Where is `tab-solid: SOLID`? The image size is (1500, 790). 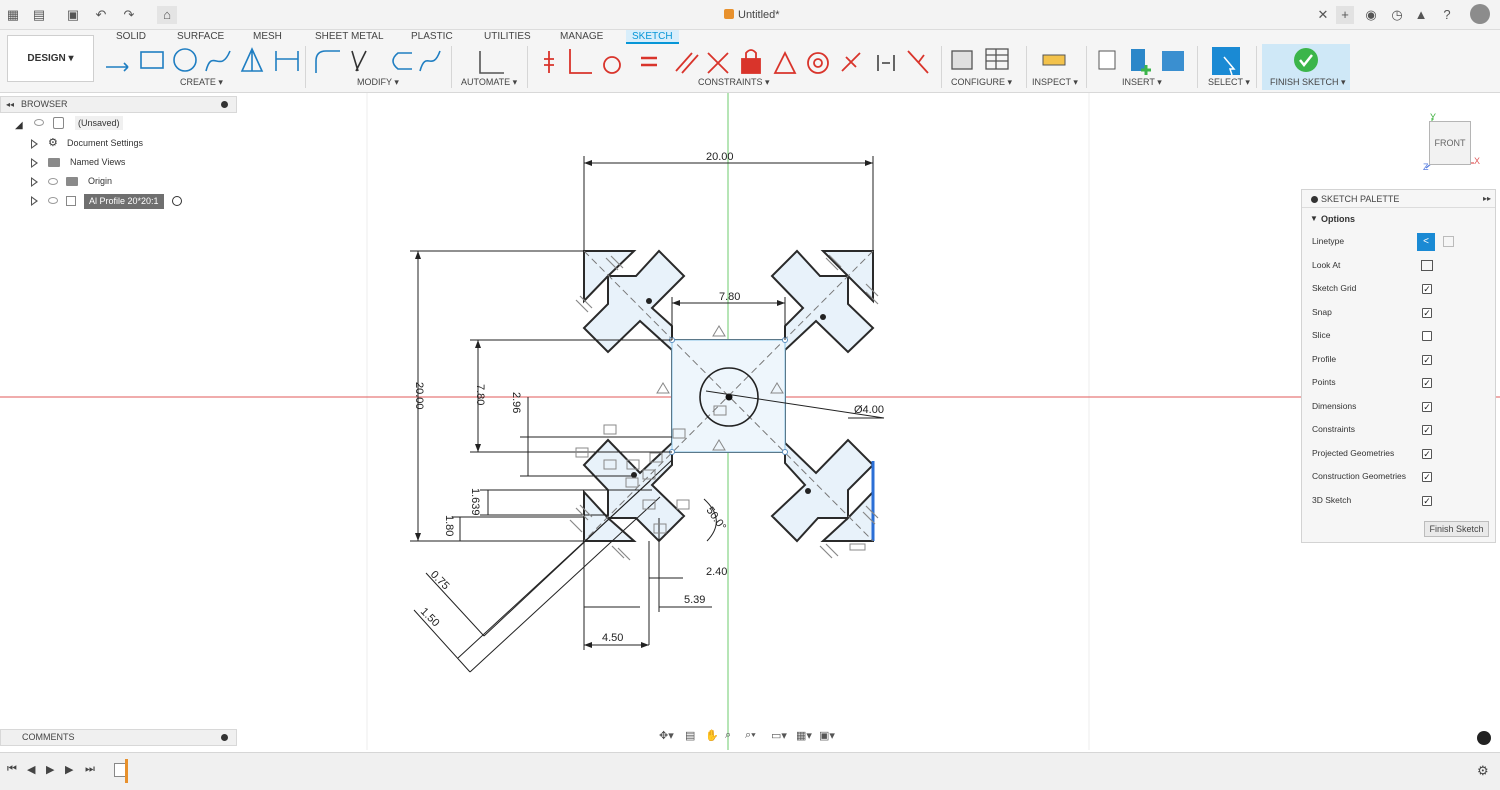
tab-solid: SOLID is located at coordinates (131, 37).